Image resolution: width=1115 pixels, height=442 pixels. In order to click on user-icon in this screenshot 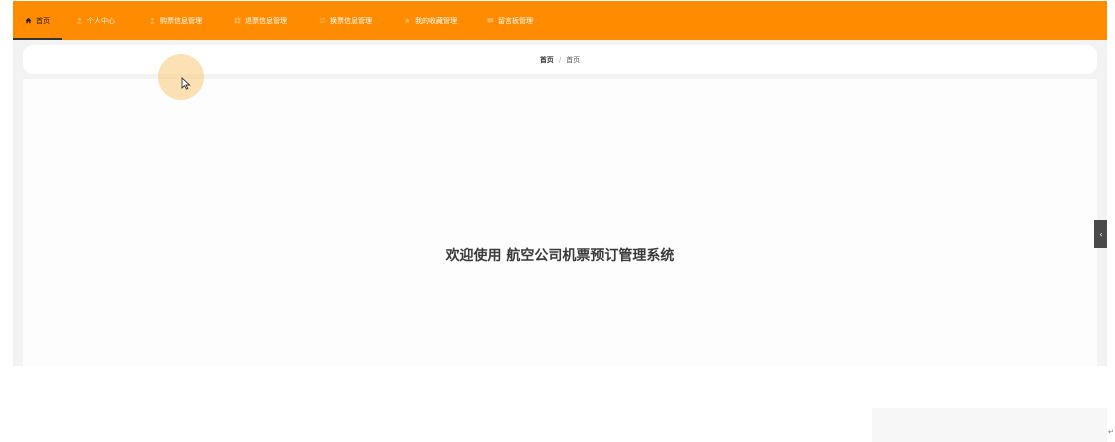, I will do `click(79, 20)`.